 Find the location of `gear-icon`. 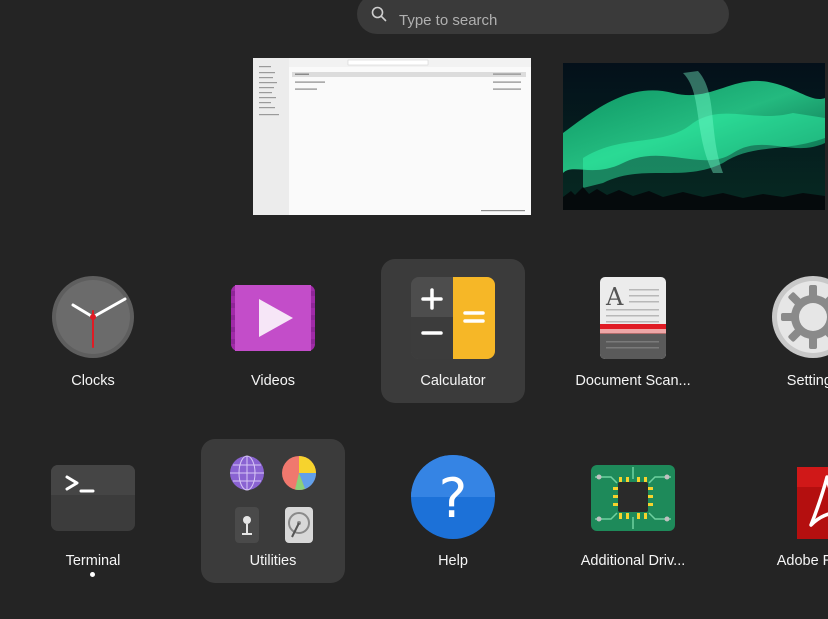

gear-icon is located at coordinates (799, 317).